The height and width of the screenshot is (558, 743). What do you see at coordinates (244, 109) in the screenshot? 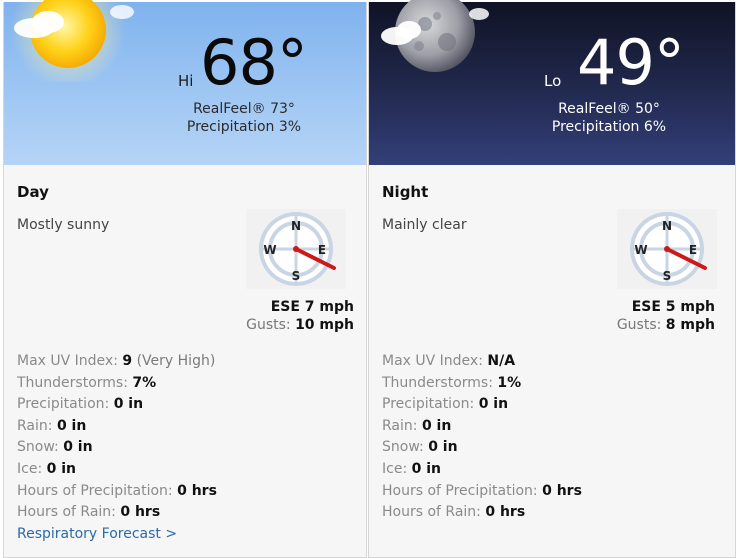
I see `day-realfeel: RealFeel® 73°` at bounding box center [244, 109].